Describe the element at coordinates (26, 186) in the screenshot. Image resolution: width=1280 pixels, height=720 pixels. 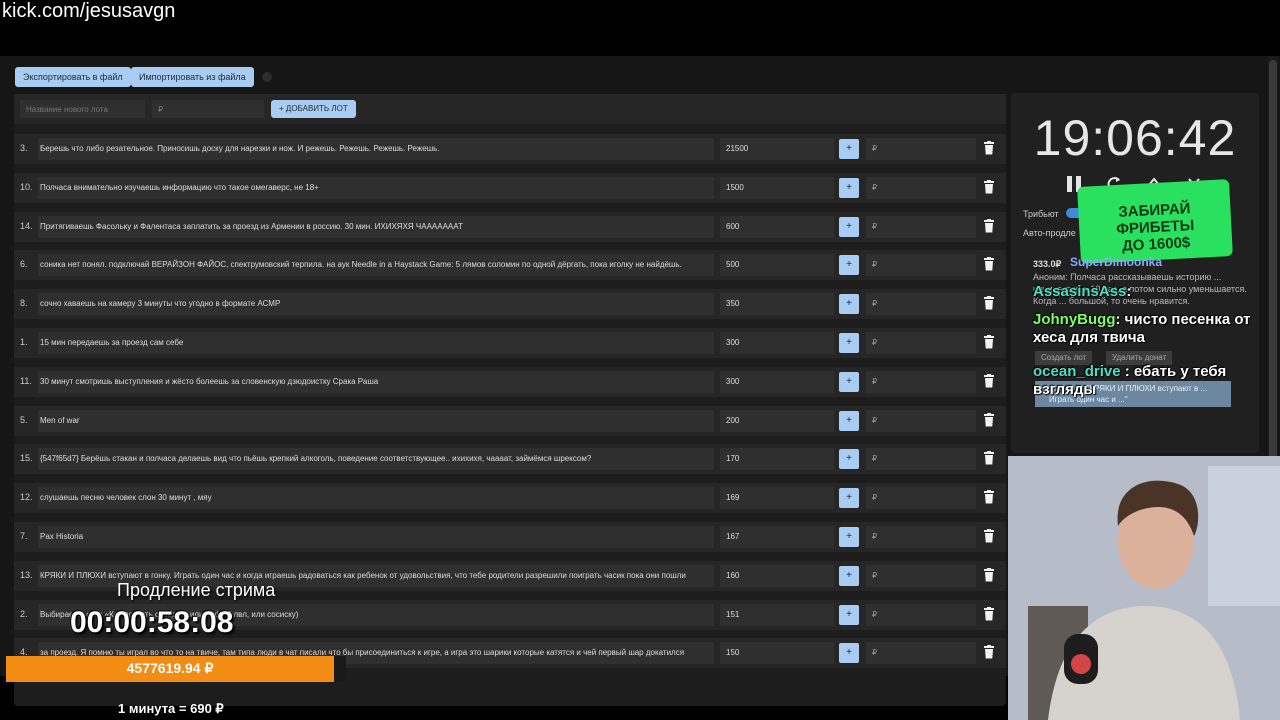
I see `lot-number: 10.` at that location.